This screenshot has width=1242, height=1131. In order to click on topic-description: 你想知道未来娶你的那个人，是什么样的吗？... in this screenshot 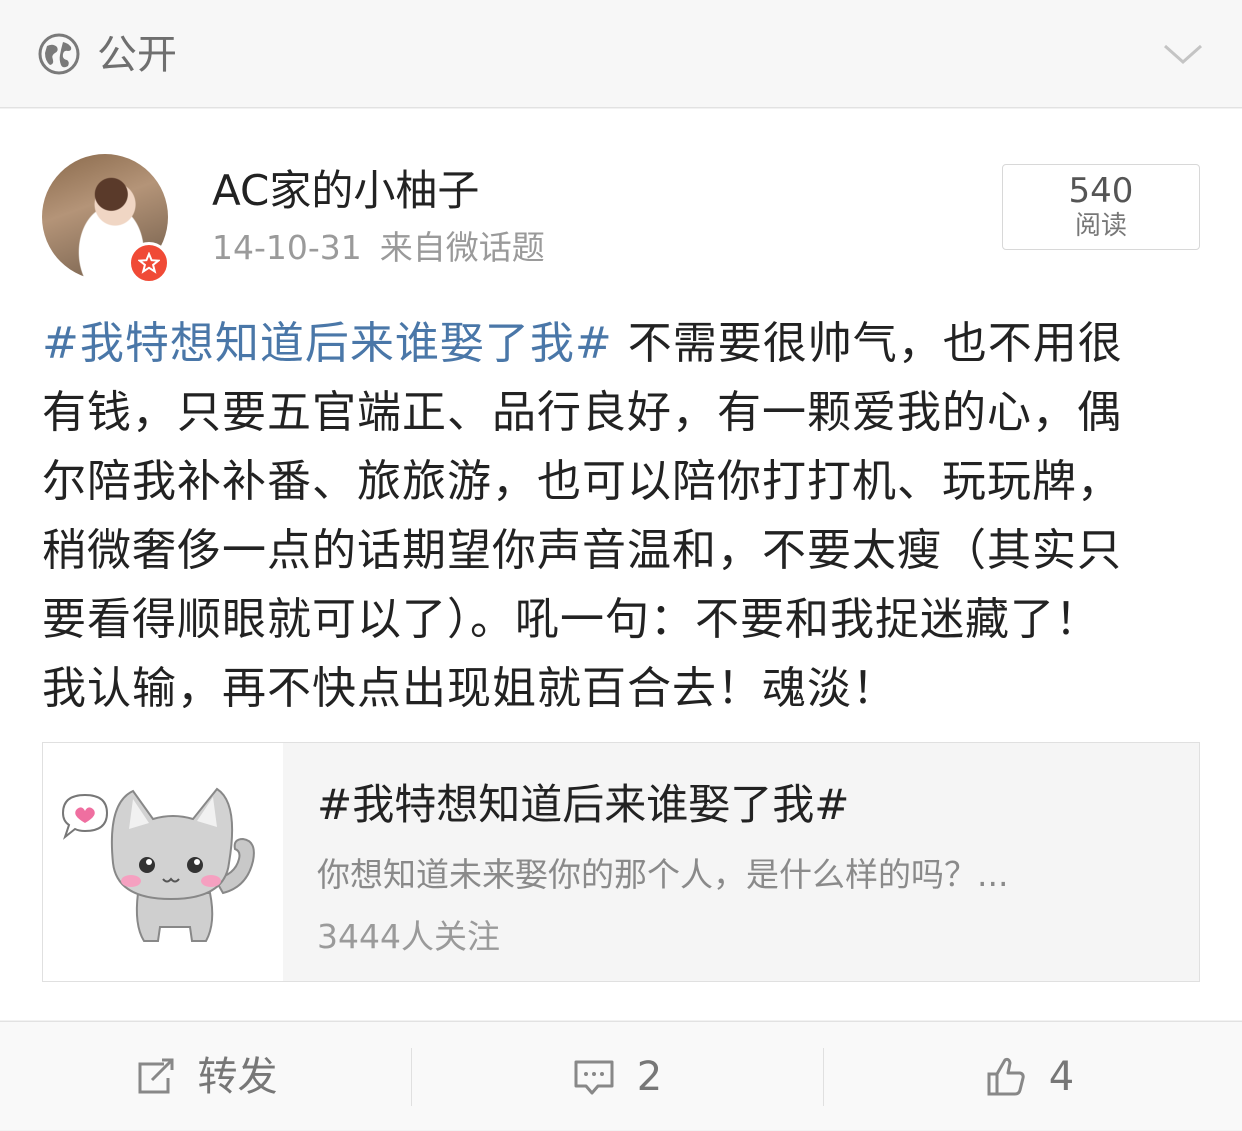, I will do `click(663, 874)`.